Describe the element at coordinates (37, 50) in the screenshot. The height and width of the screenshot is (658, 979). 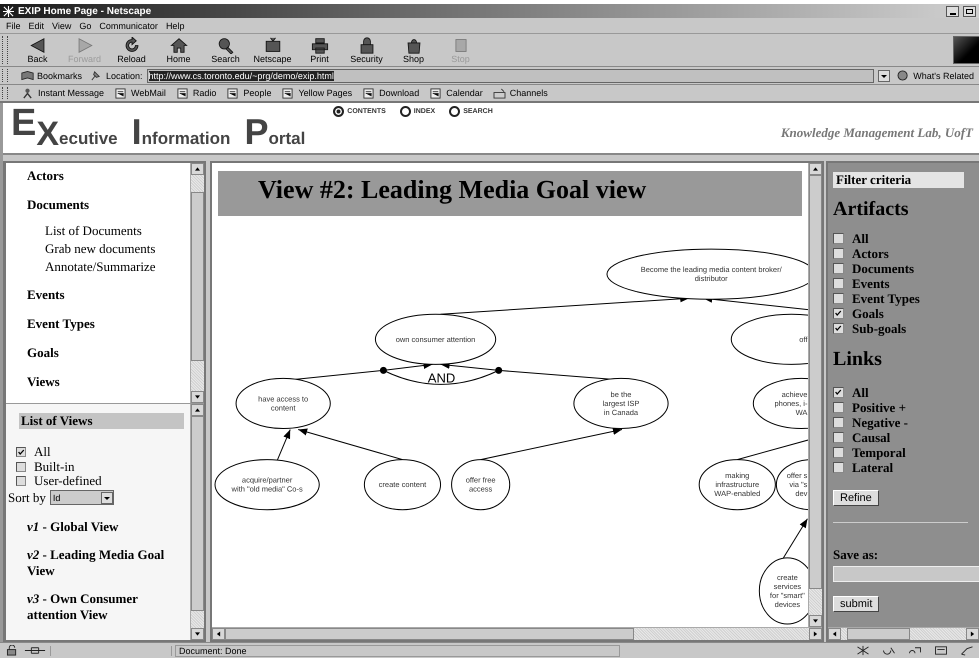
I see `toolbar-button: Back` at that location.